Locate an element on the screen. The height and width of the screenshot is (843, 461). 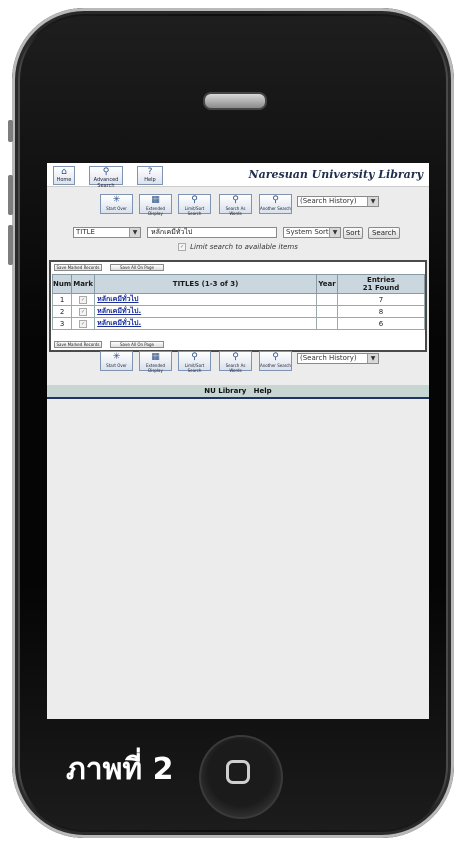
mark-header: Mark is located at coordinates (83, 284).